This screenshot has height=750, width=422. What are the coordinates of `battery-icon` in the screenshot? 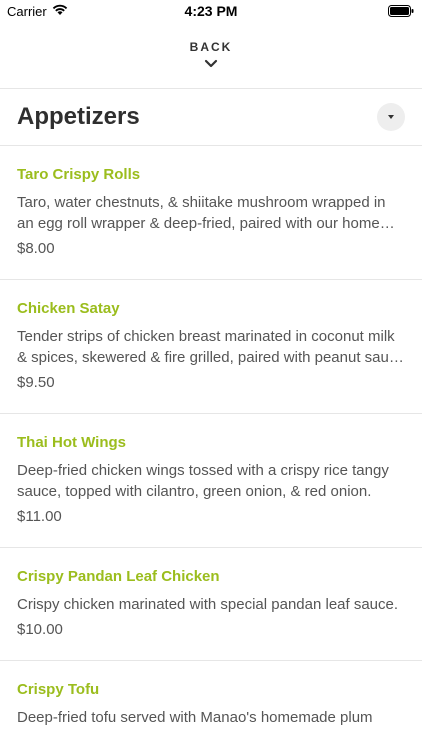 It's located at (401, 12).